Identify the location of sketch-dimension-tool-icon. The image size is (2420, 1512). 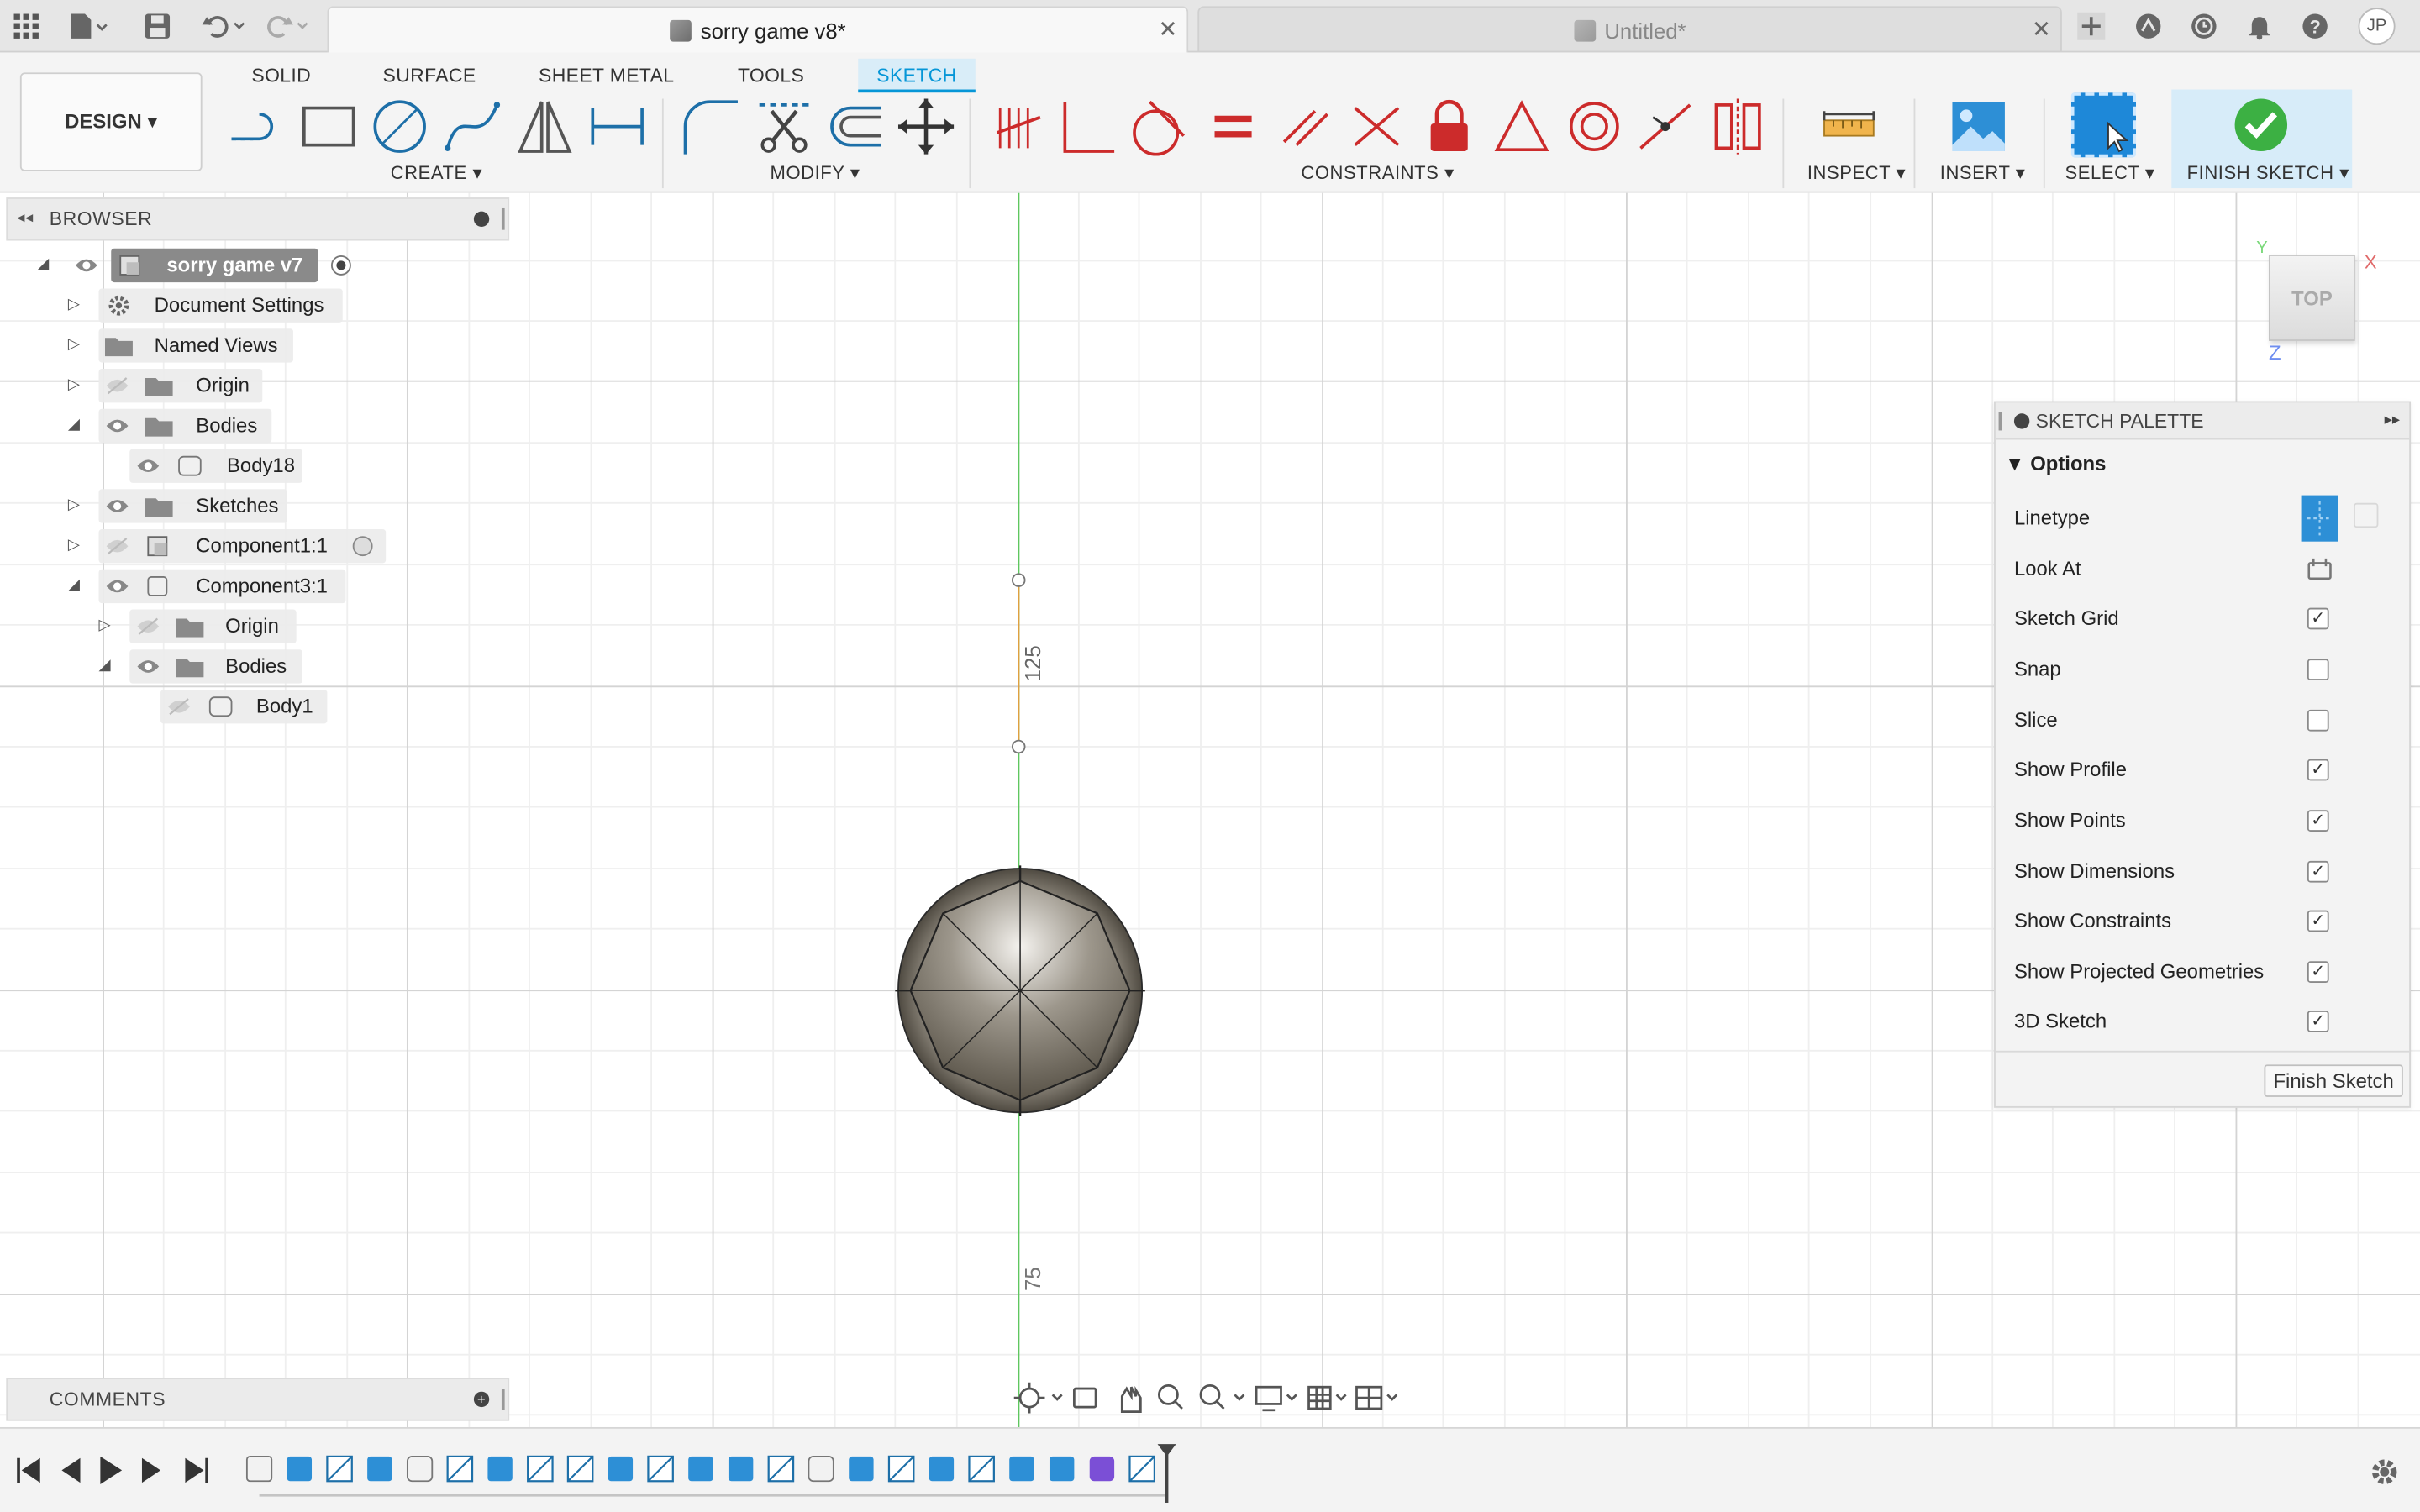
(617, 126).